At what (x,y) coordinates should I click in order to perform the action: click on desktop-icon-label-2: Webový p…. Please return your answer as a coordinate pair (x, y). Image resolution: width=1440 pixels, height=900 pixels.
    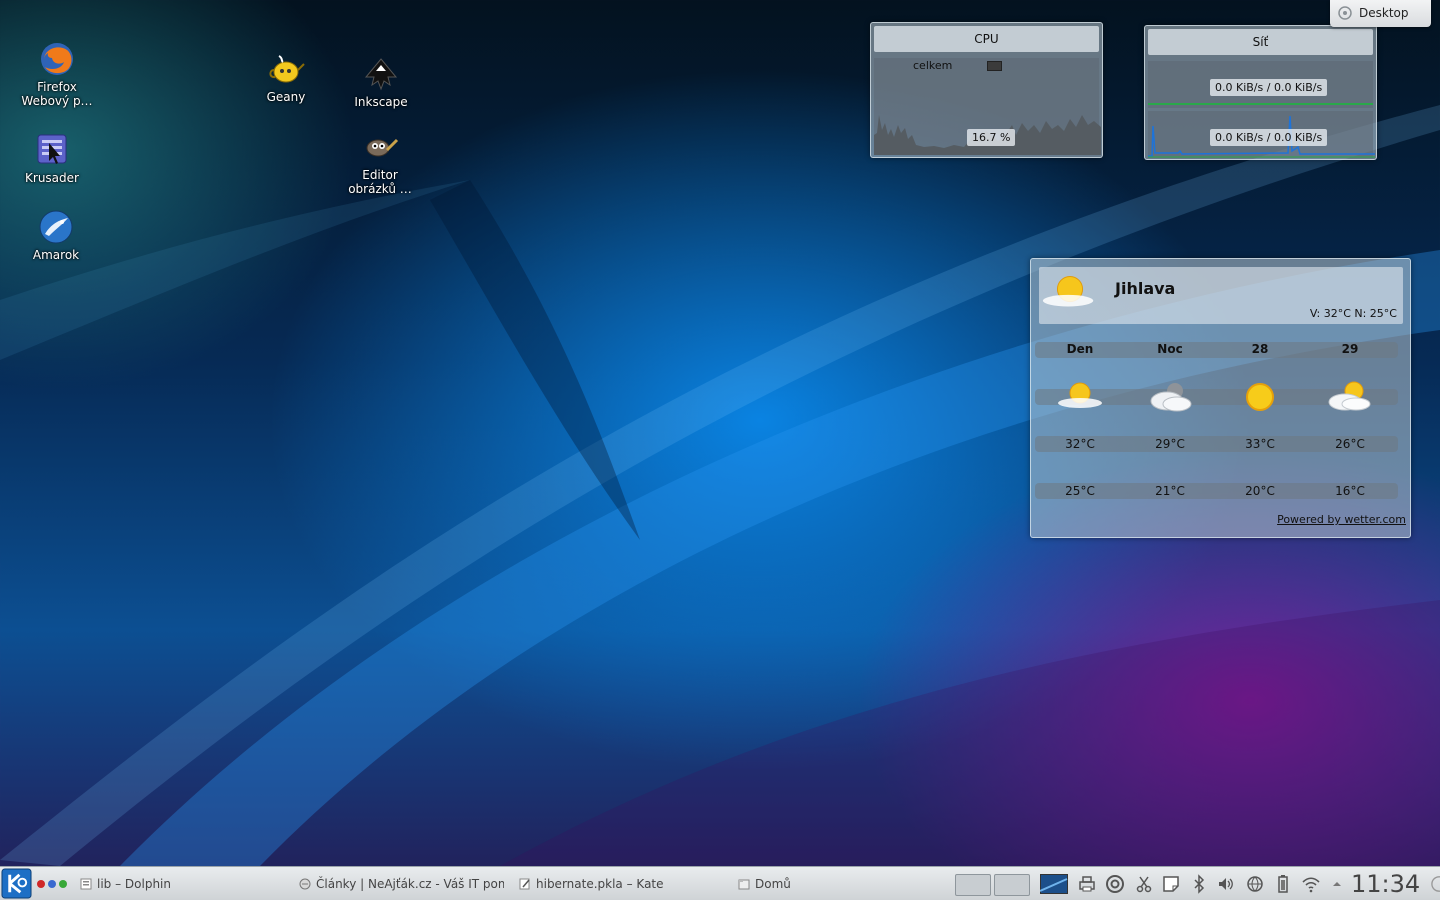
    Looking at the image, I should click on (57, 101).